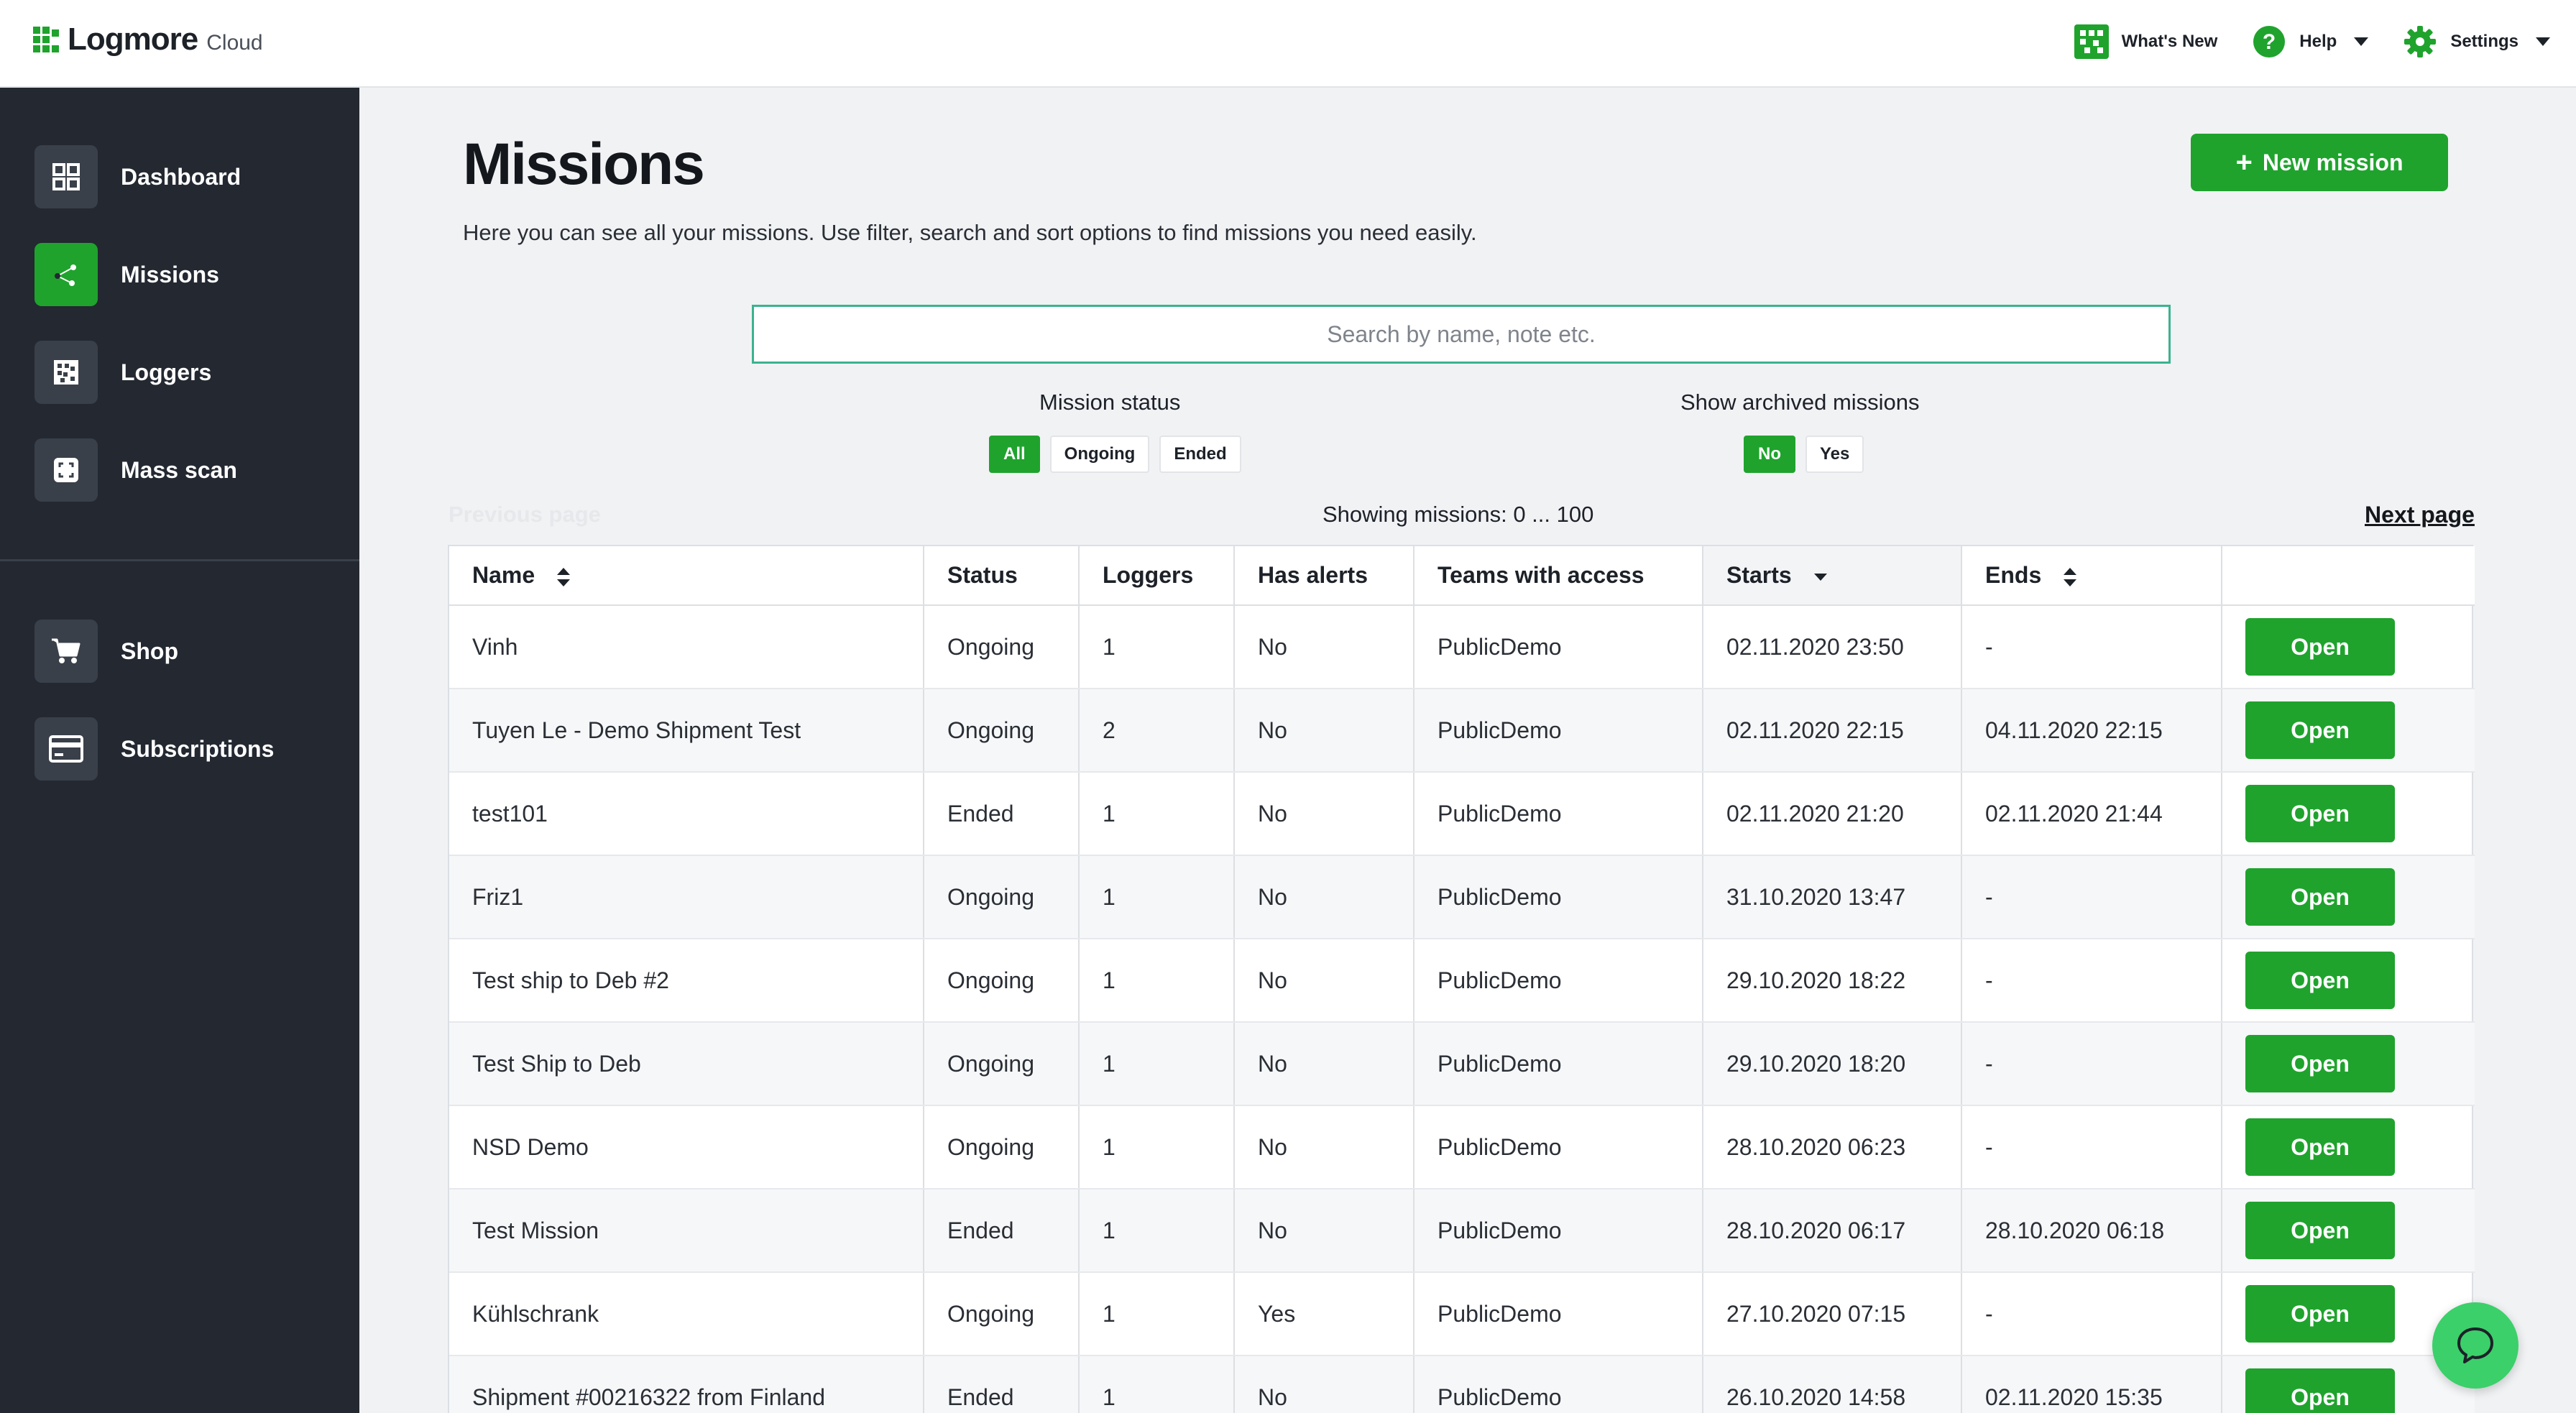 The height and width of the screenshot is (1413, 2576). I want to click on cell-ends: 02.11.2020 15:35, so click(2091, 1384).